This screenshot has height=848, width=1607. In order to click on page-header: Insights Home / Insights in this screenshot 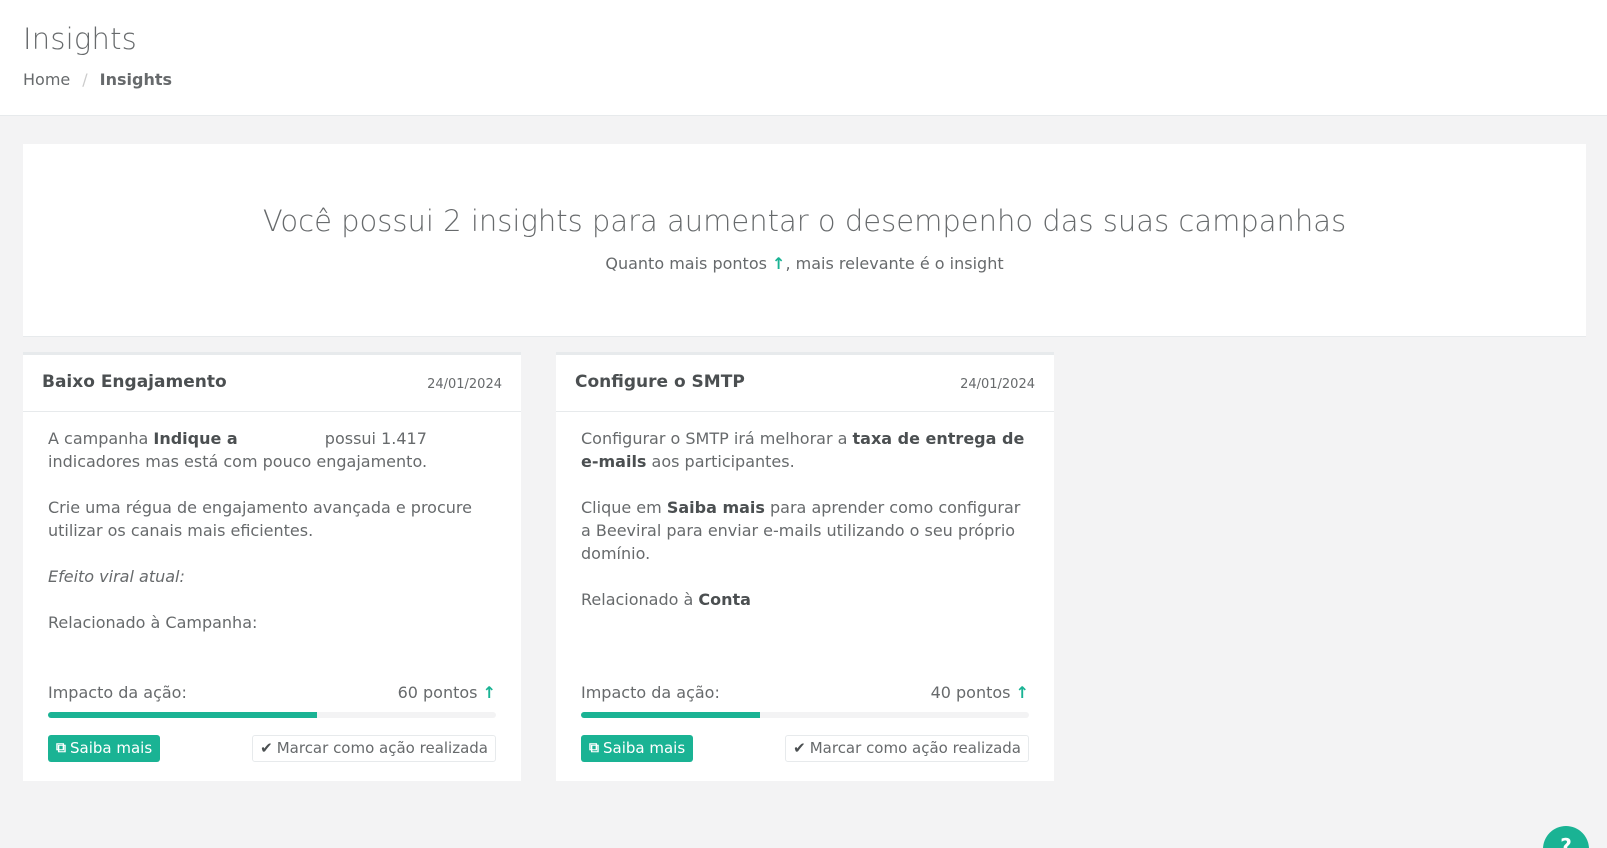, I will do `click(803, 58)`.